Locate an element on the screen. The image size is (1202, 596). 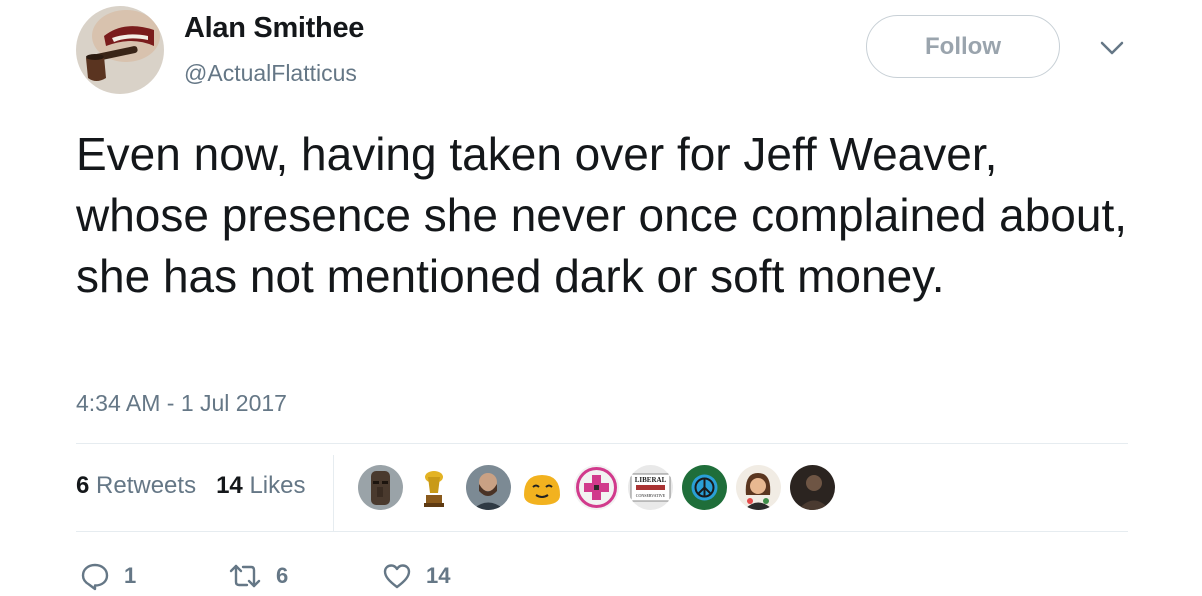
retweets-stat: 6 Retweets is located at coordinates (136, 485).